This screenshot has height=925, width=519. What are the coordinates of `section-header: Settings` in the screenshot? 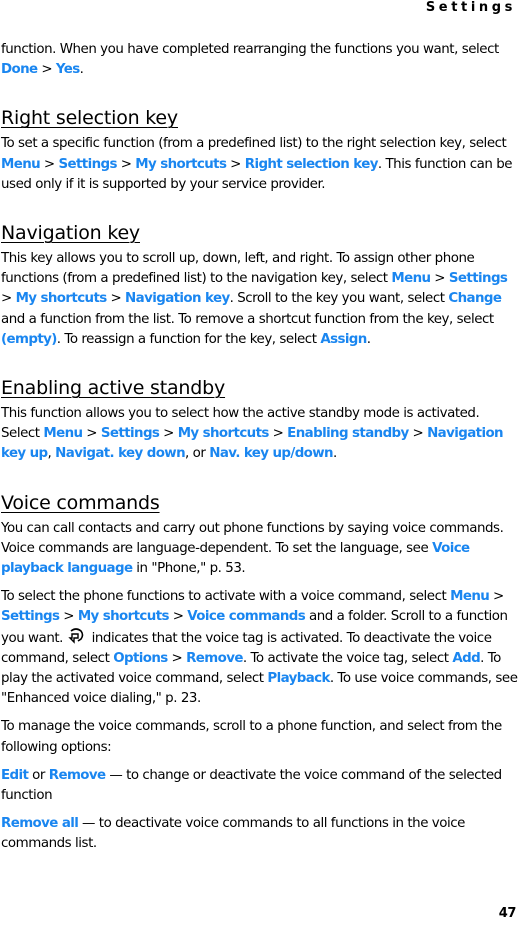 It's located at (470, 7).